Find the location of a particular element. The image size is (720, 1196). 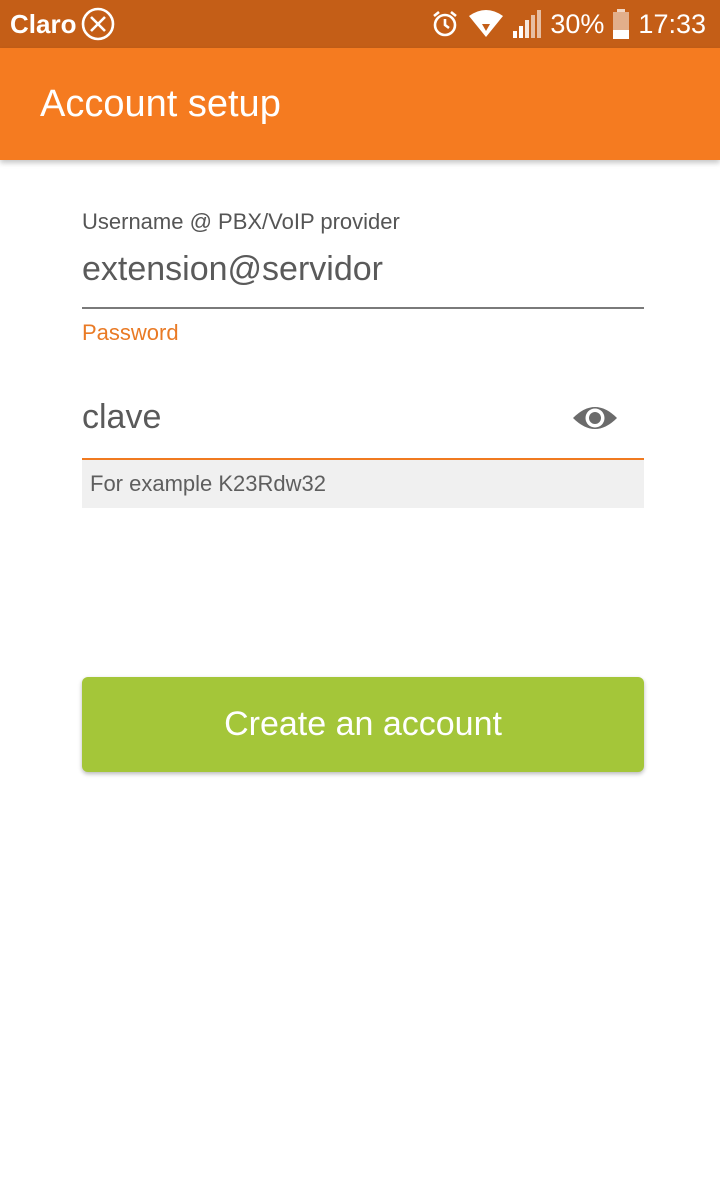

wifi-icon is located at coordinates (486, 23).